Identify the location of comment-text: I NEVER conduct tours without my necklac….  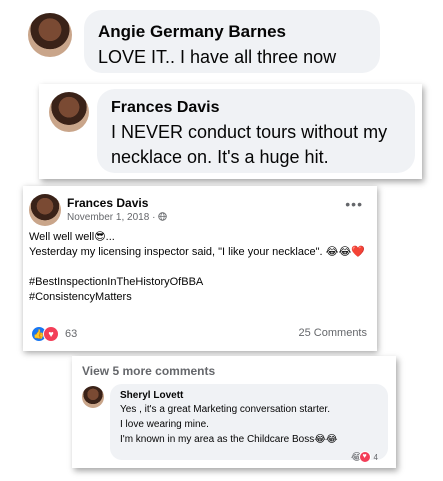
(249, 144).